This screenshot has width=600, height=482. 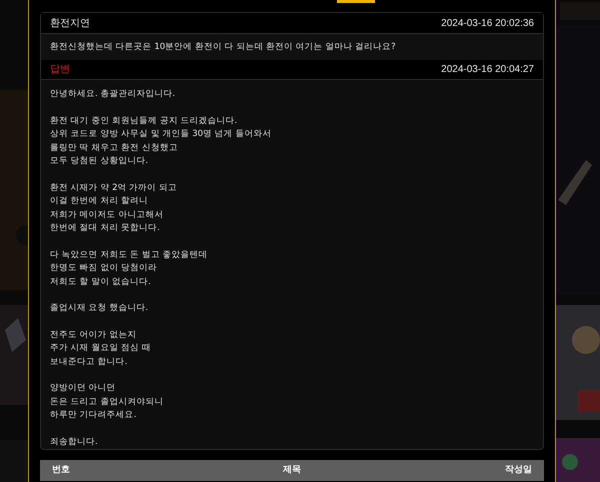 What do you see at coordinates (60, 70) in the screenshot?
I see `answer-label: 답변` at bounding box center [60, 70].